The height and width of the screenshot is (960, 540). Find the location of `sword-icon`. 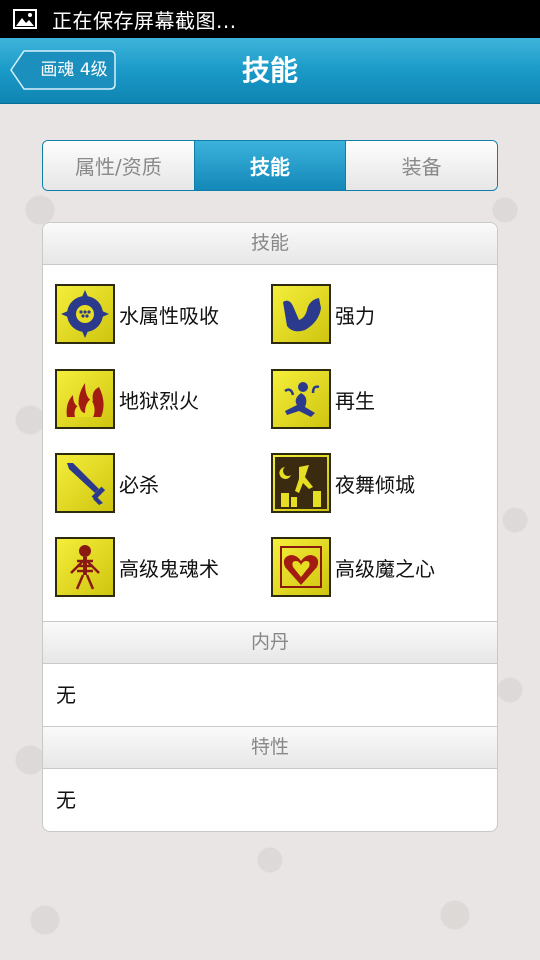

sword-icon is located at coordinates (85, 483).